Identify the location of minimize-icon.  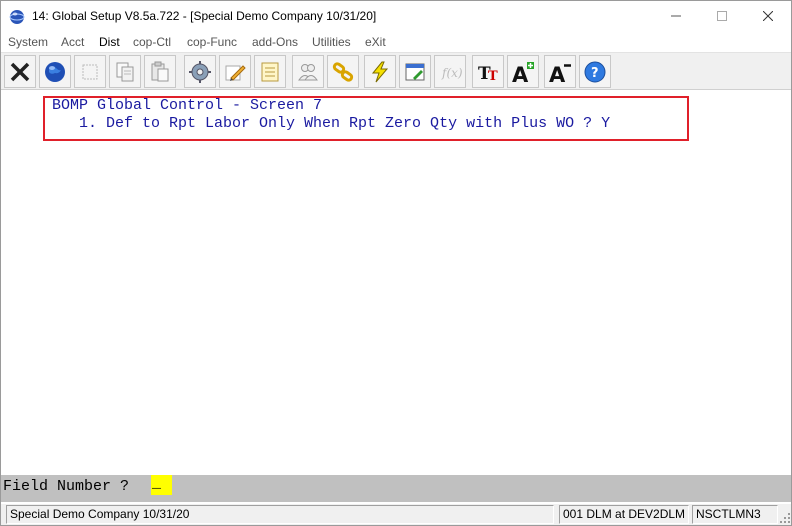
(676, 17).